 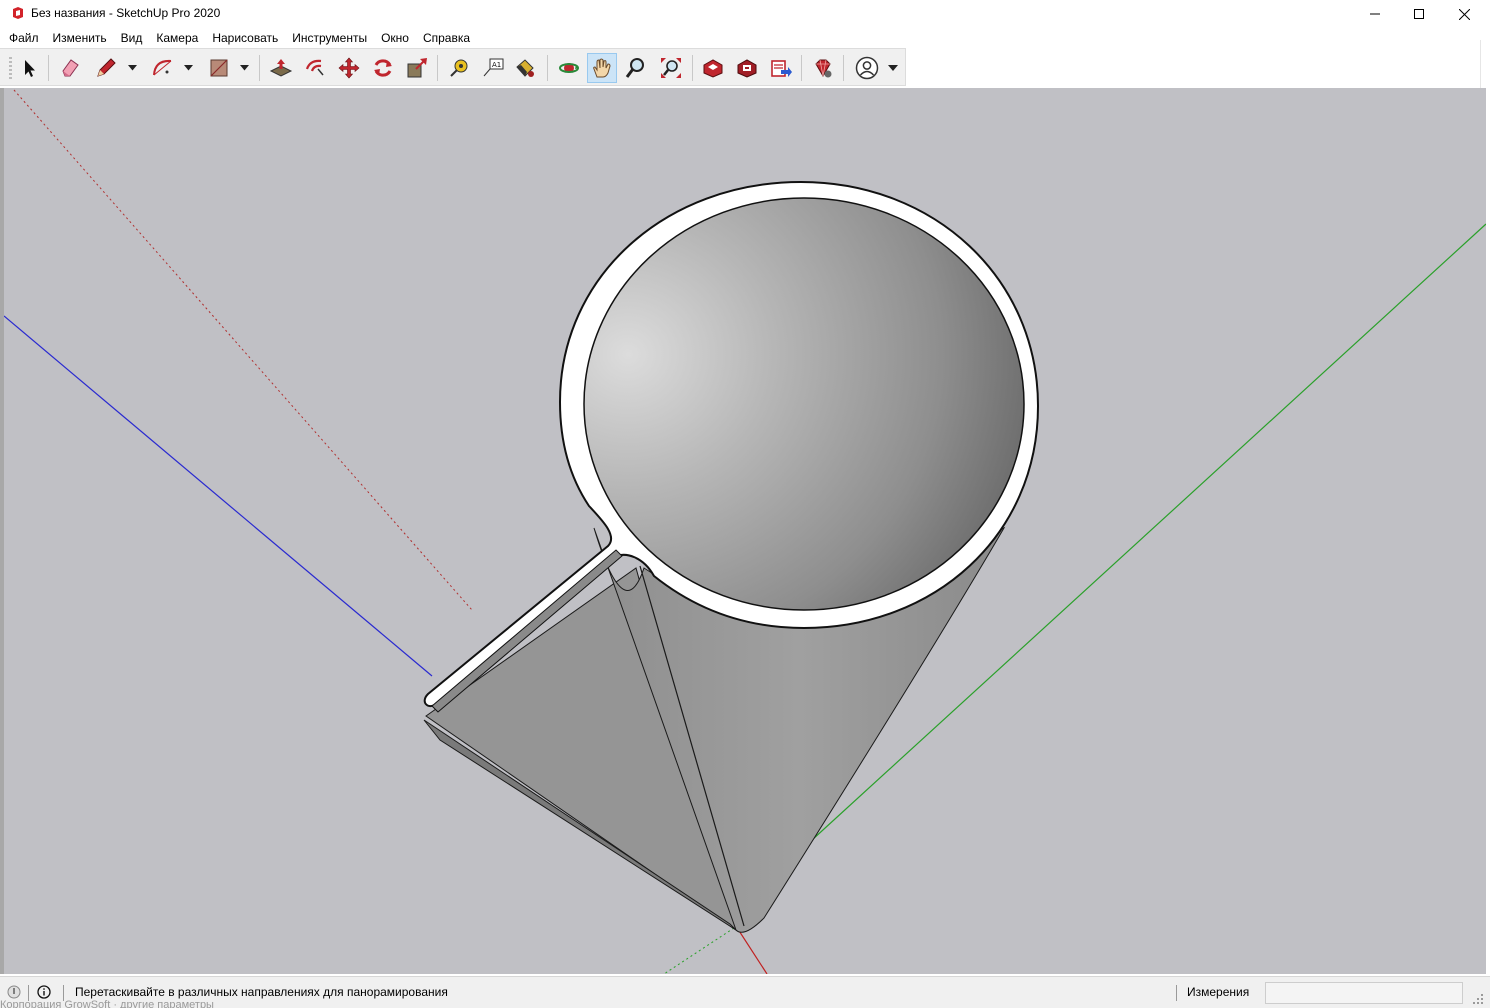 I want to click on offset-icon, so click(x=314, y=67).